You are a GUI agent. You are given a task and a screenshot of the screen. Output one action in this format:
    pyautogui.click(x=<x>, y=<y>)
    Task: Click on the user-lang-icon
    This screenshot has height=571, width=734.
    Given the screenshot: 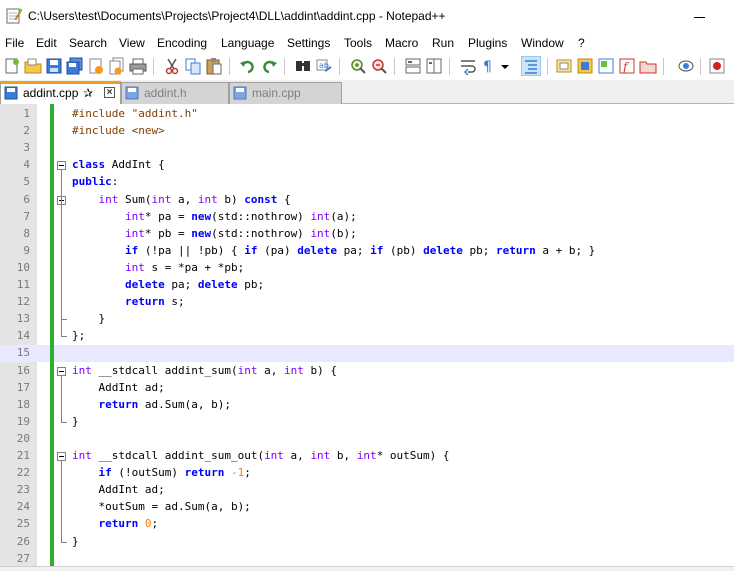 What is the action you would take?
    pyautogui.click(x=564, y=66)
    